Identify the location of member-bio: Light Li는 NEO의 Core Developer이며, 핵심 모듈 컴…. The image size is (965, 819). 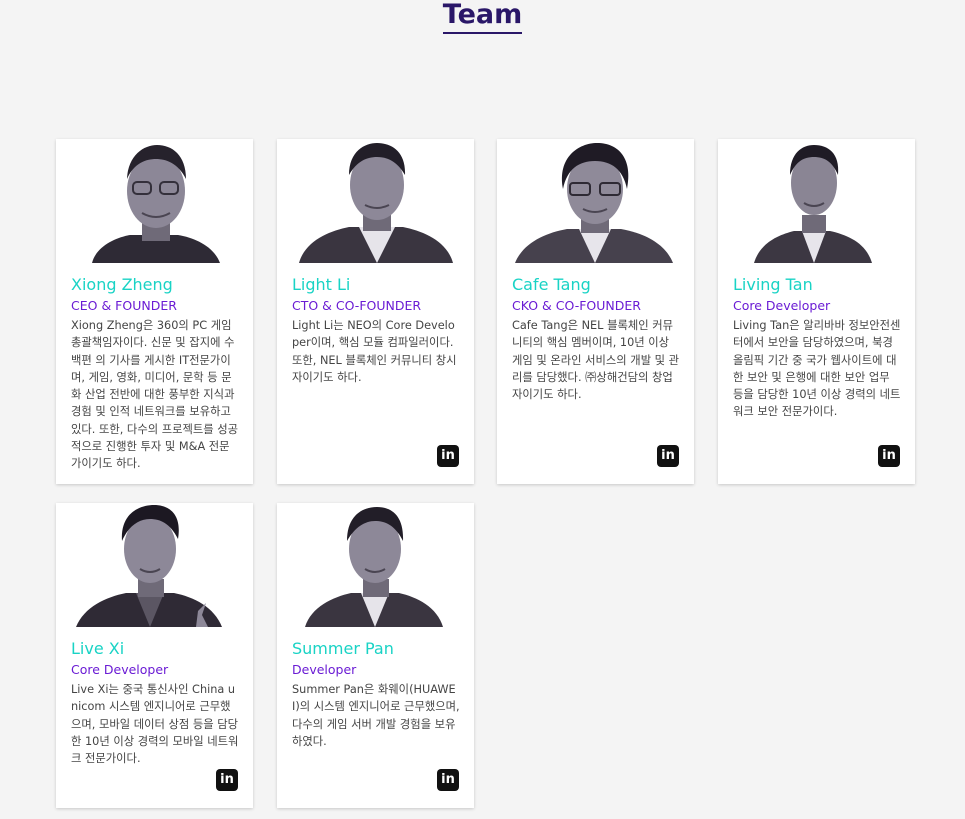
(374, 351).